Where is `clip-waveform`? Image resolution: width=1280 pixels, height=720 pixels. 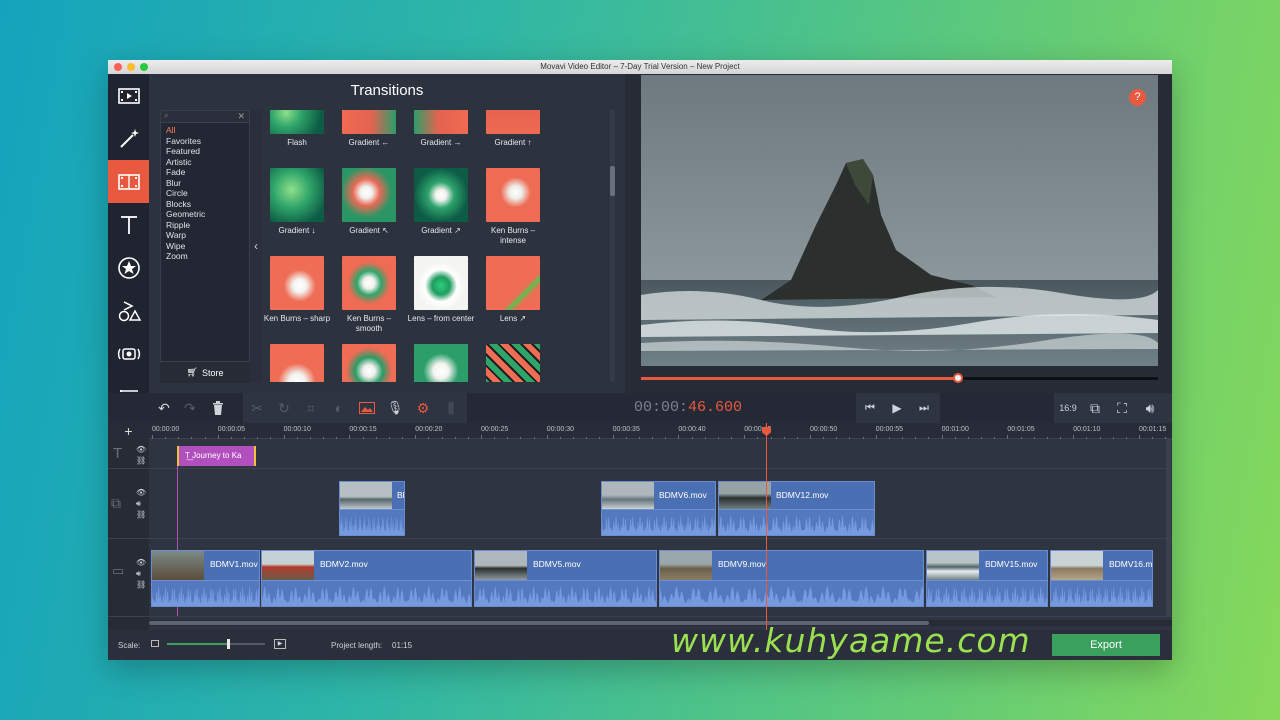 clip-waveform is located at coordinates (987, 593).